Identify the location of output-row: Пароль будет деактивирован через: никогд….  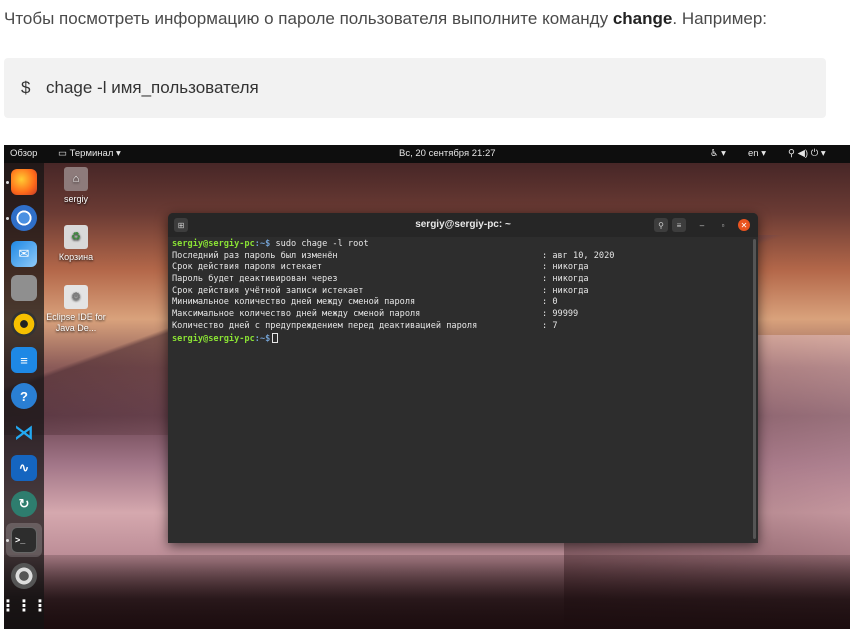
(380, 279).